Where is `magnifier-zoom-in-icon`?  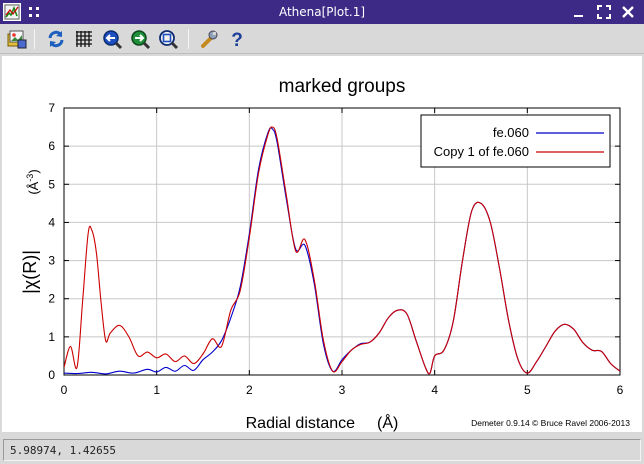 magnifier-zoom-in-icon is located at coordinates (113, 40).